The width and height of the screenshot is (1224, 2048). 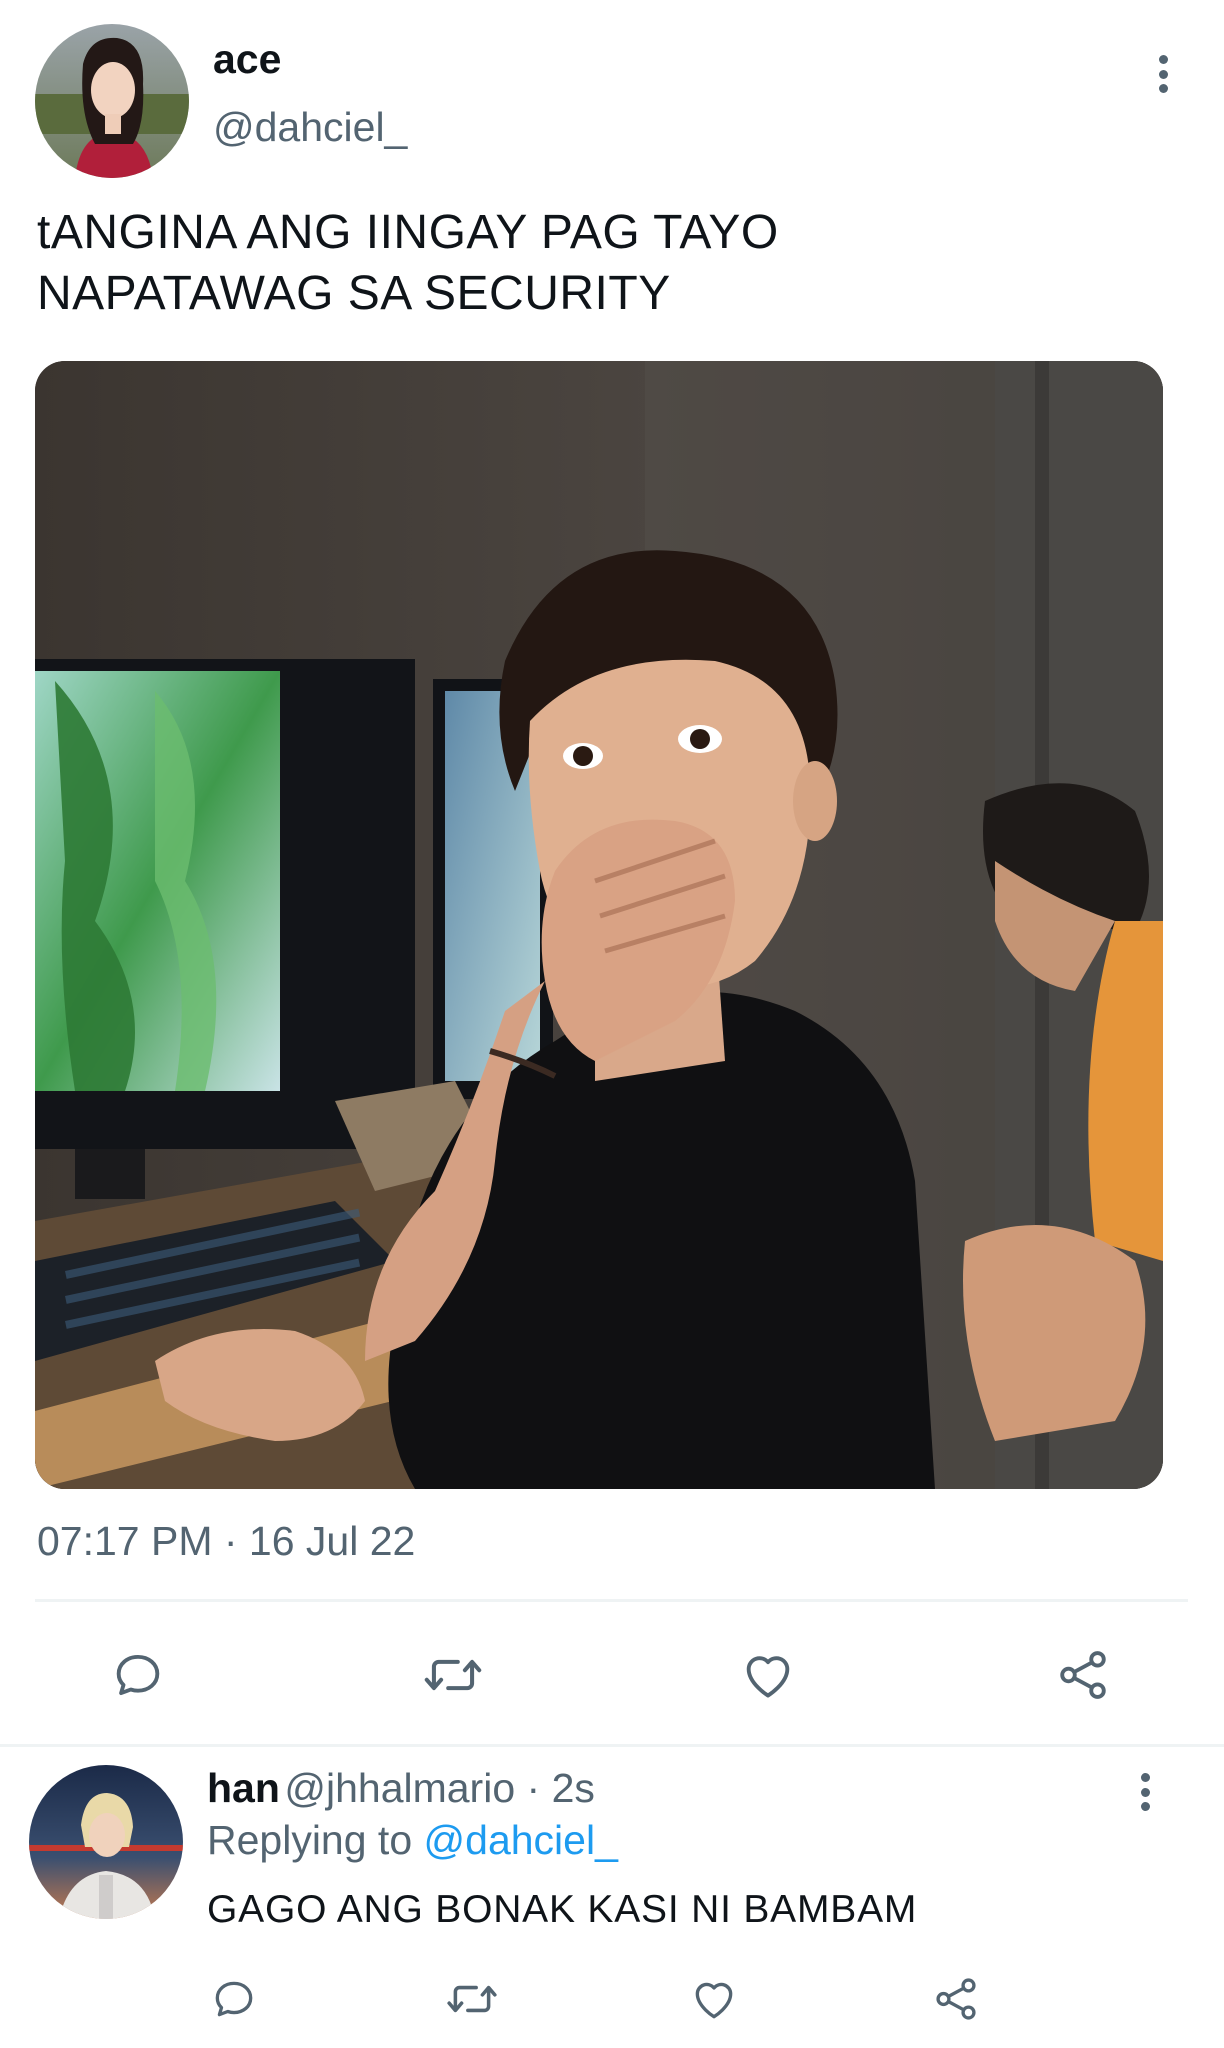 I want to click on reply-share-button, so click(x=956, y=1999).